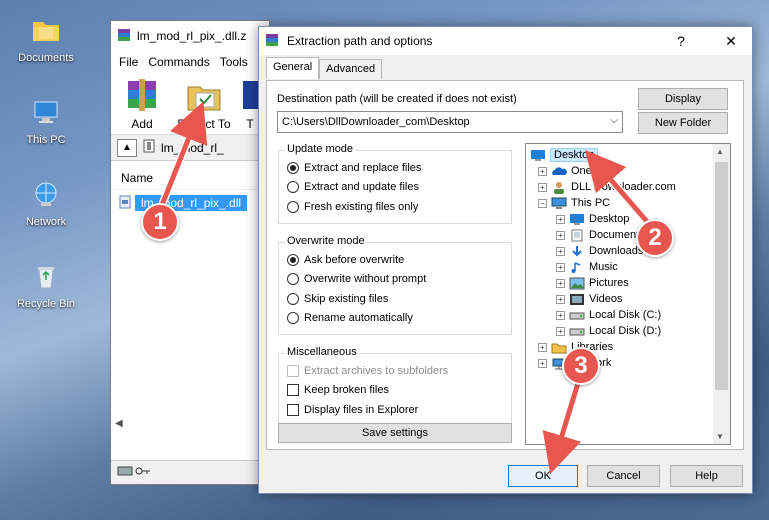 This screenshot has width=769, height=520. What do you see at coordinates (543, 476) in the screenshot?
I see `ok-button: OK` at bounding box center [543, 476].